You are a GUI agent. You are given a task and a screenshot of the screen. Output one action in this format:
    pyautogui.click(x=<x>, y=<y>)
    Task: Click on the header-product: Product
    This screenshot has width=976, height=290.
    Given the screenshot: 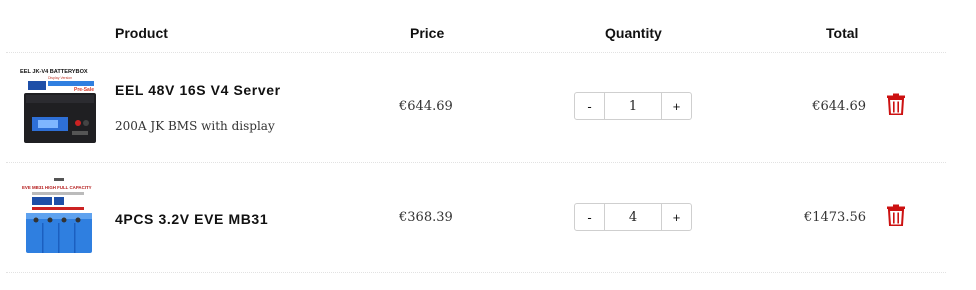 What is the action you would take?
    pyautogui.click(x=141, y=33)
    